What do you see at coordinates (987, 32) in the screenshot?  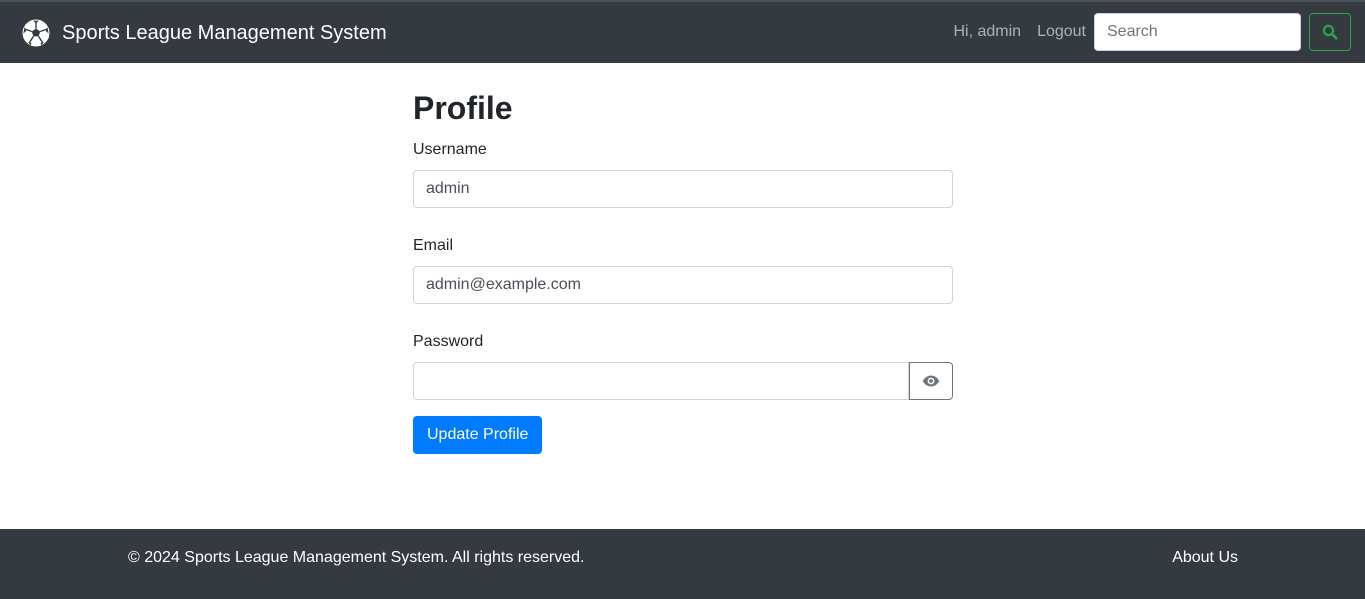 I see `user-greeting: Hi, admin` at bounding box center [987, 32].